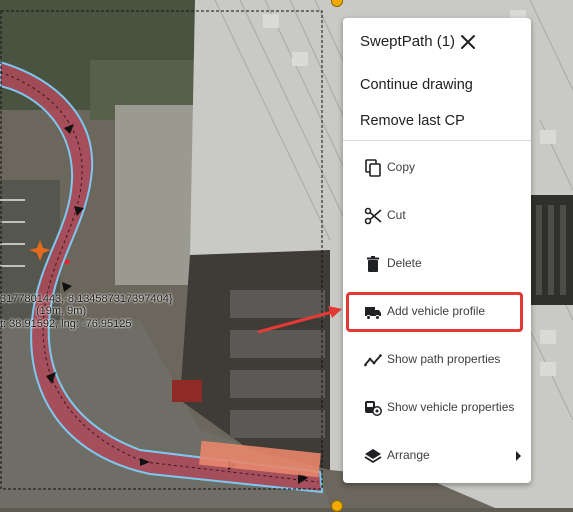 This screenshot has height=512, width=573. What do you see at coordinates (66, 324) in the screenshot?
I see `coordinate-label-3: t: 38.91592, lng: -76.95125` at bounding box center [66, 324].